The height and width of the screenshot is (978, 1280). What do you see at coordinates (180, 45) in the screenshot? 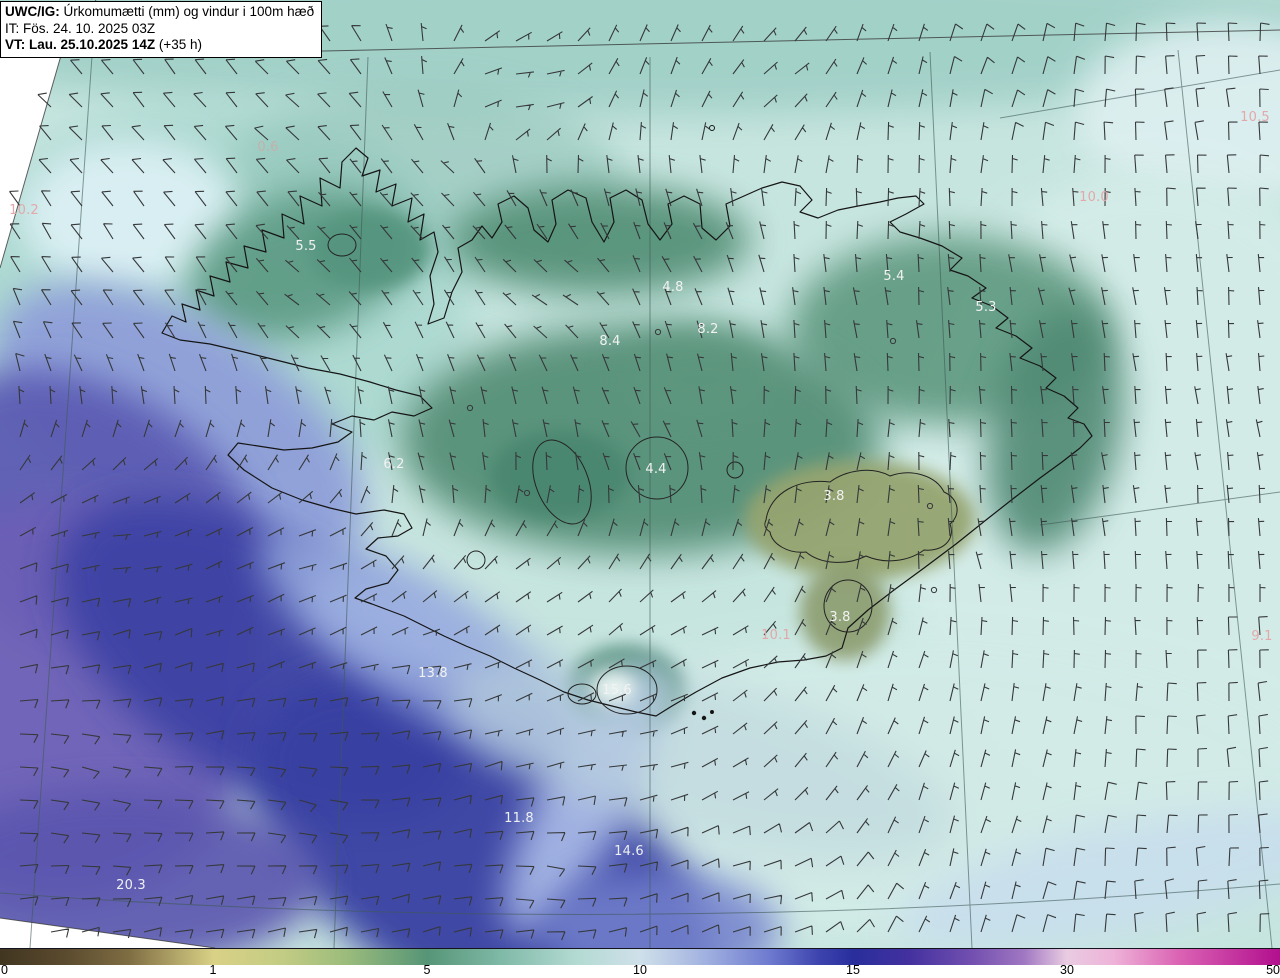
I see `lead-time: (+35 h)` at bounding box center [180, 45].